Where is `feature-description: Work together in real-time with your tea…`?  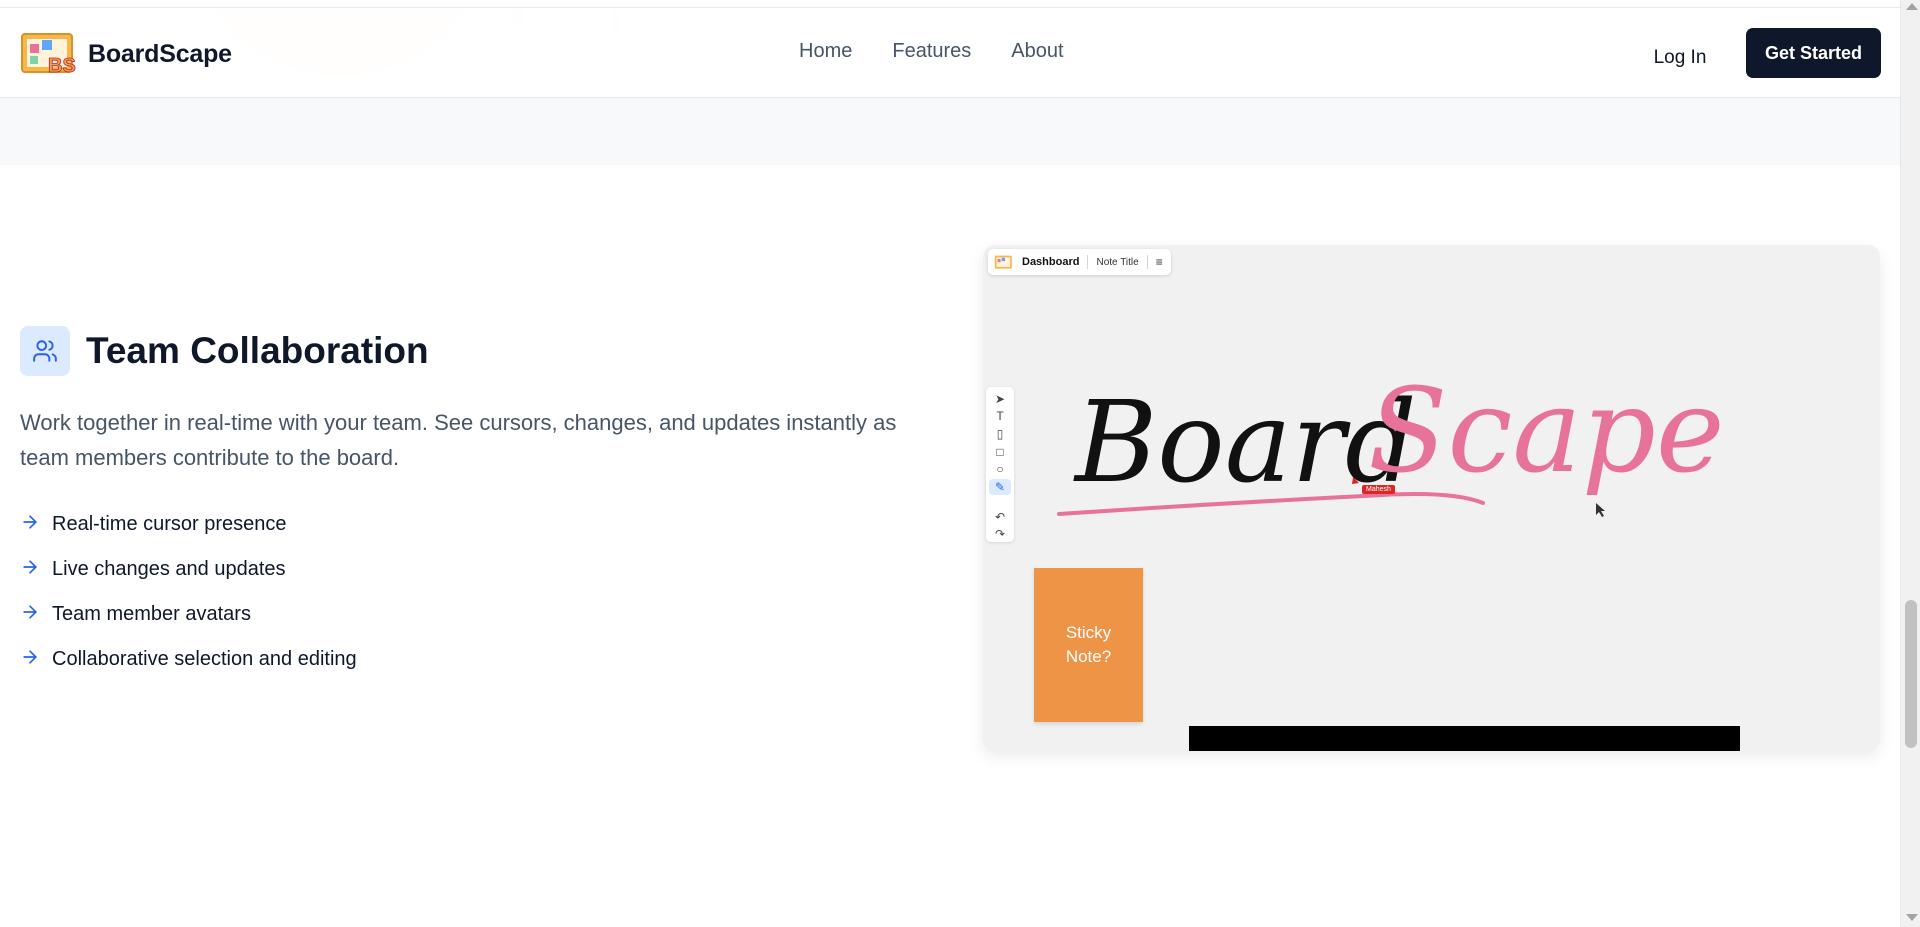 feature-description: Work together in real-time with your tea… is located at coordinates (458, 440).